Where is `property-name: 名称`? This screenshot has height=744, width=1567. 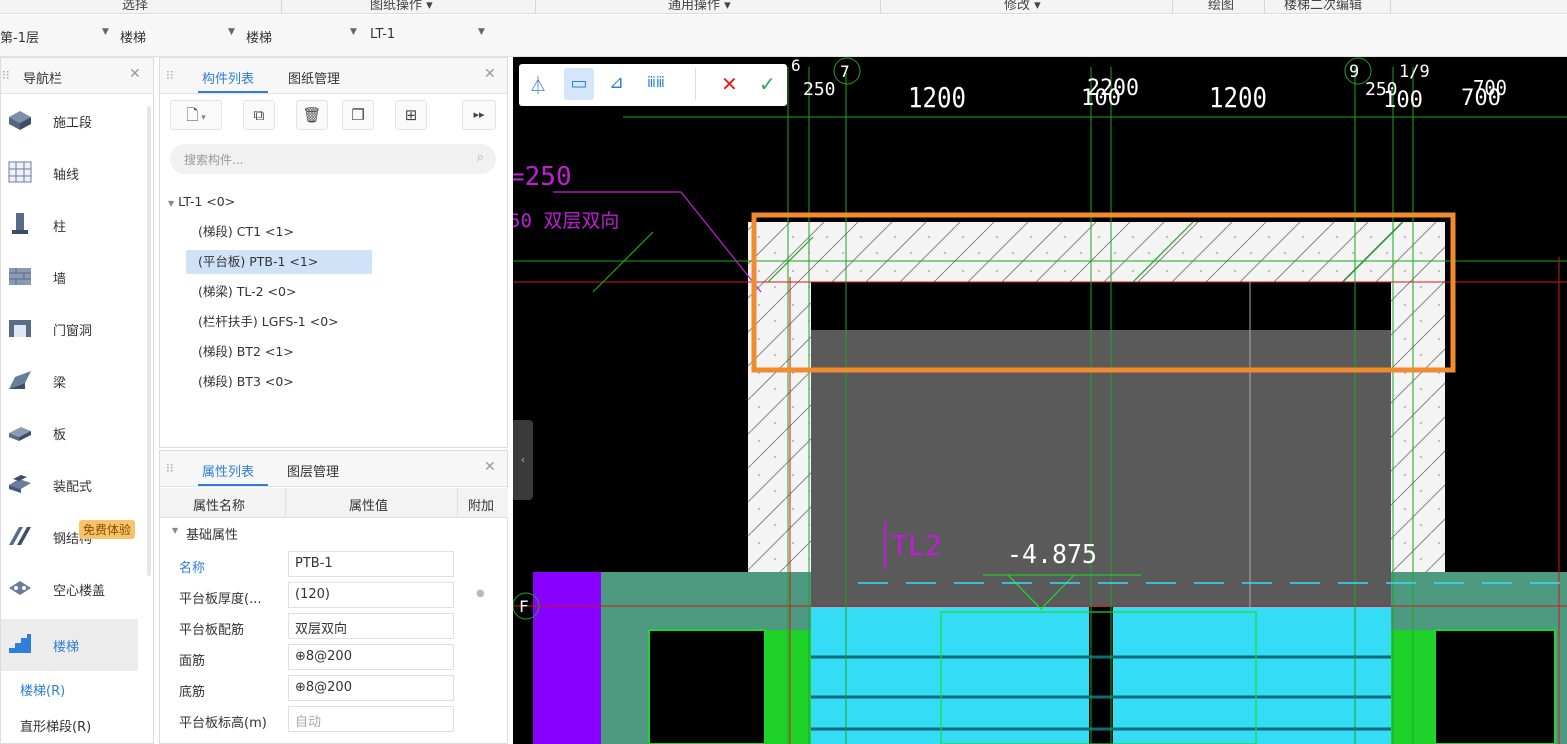 property-name: 名称 is located at coordinates (192, 568).